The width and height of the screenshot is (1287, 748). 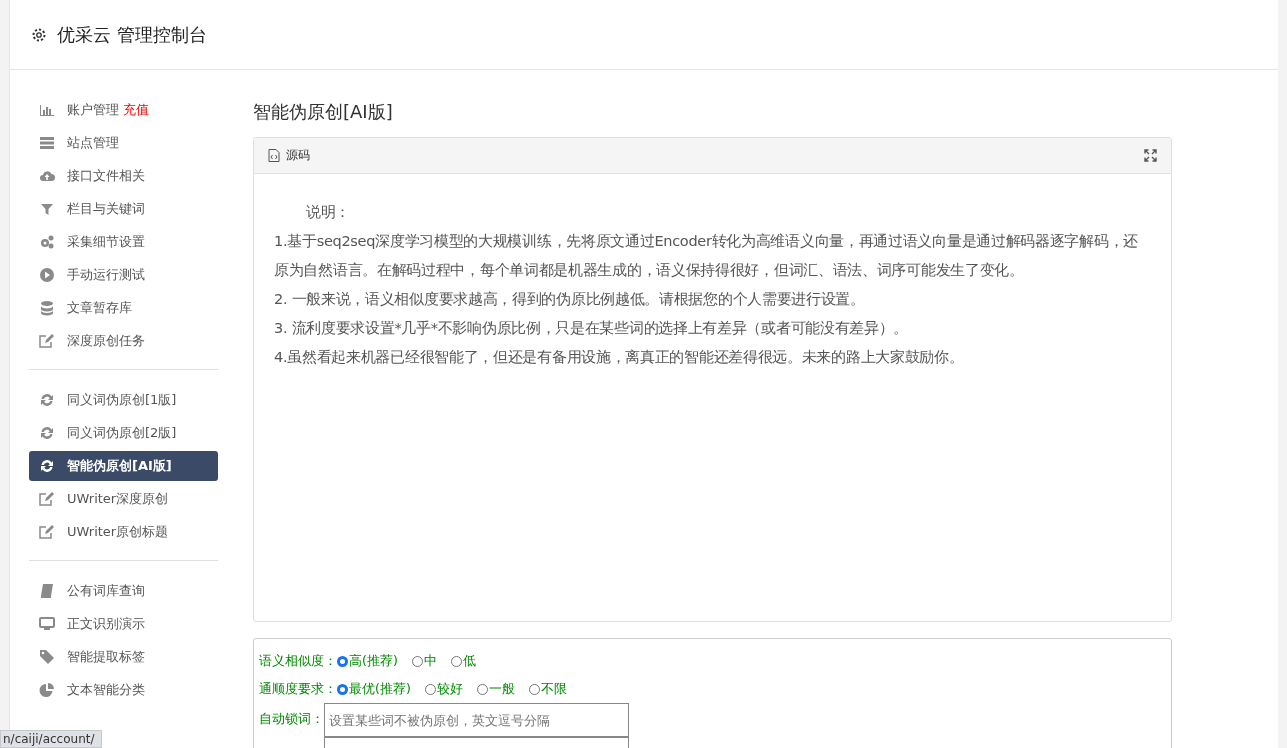 What do you see at coordinates (39, 34) in the screenshot?
I see `settings-icon` at bounding box center [39, 34].